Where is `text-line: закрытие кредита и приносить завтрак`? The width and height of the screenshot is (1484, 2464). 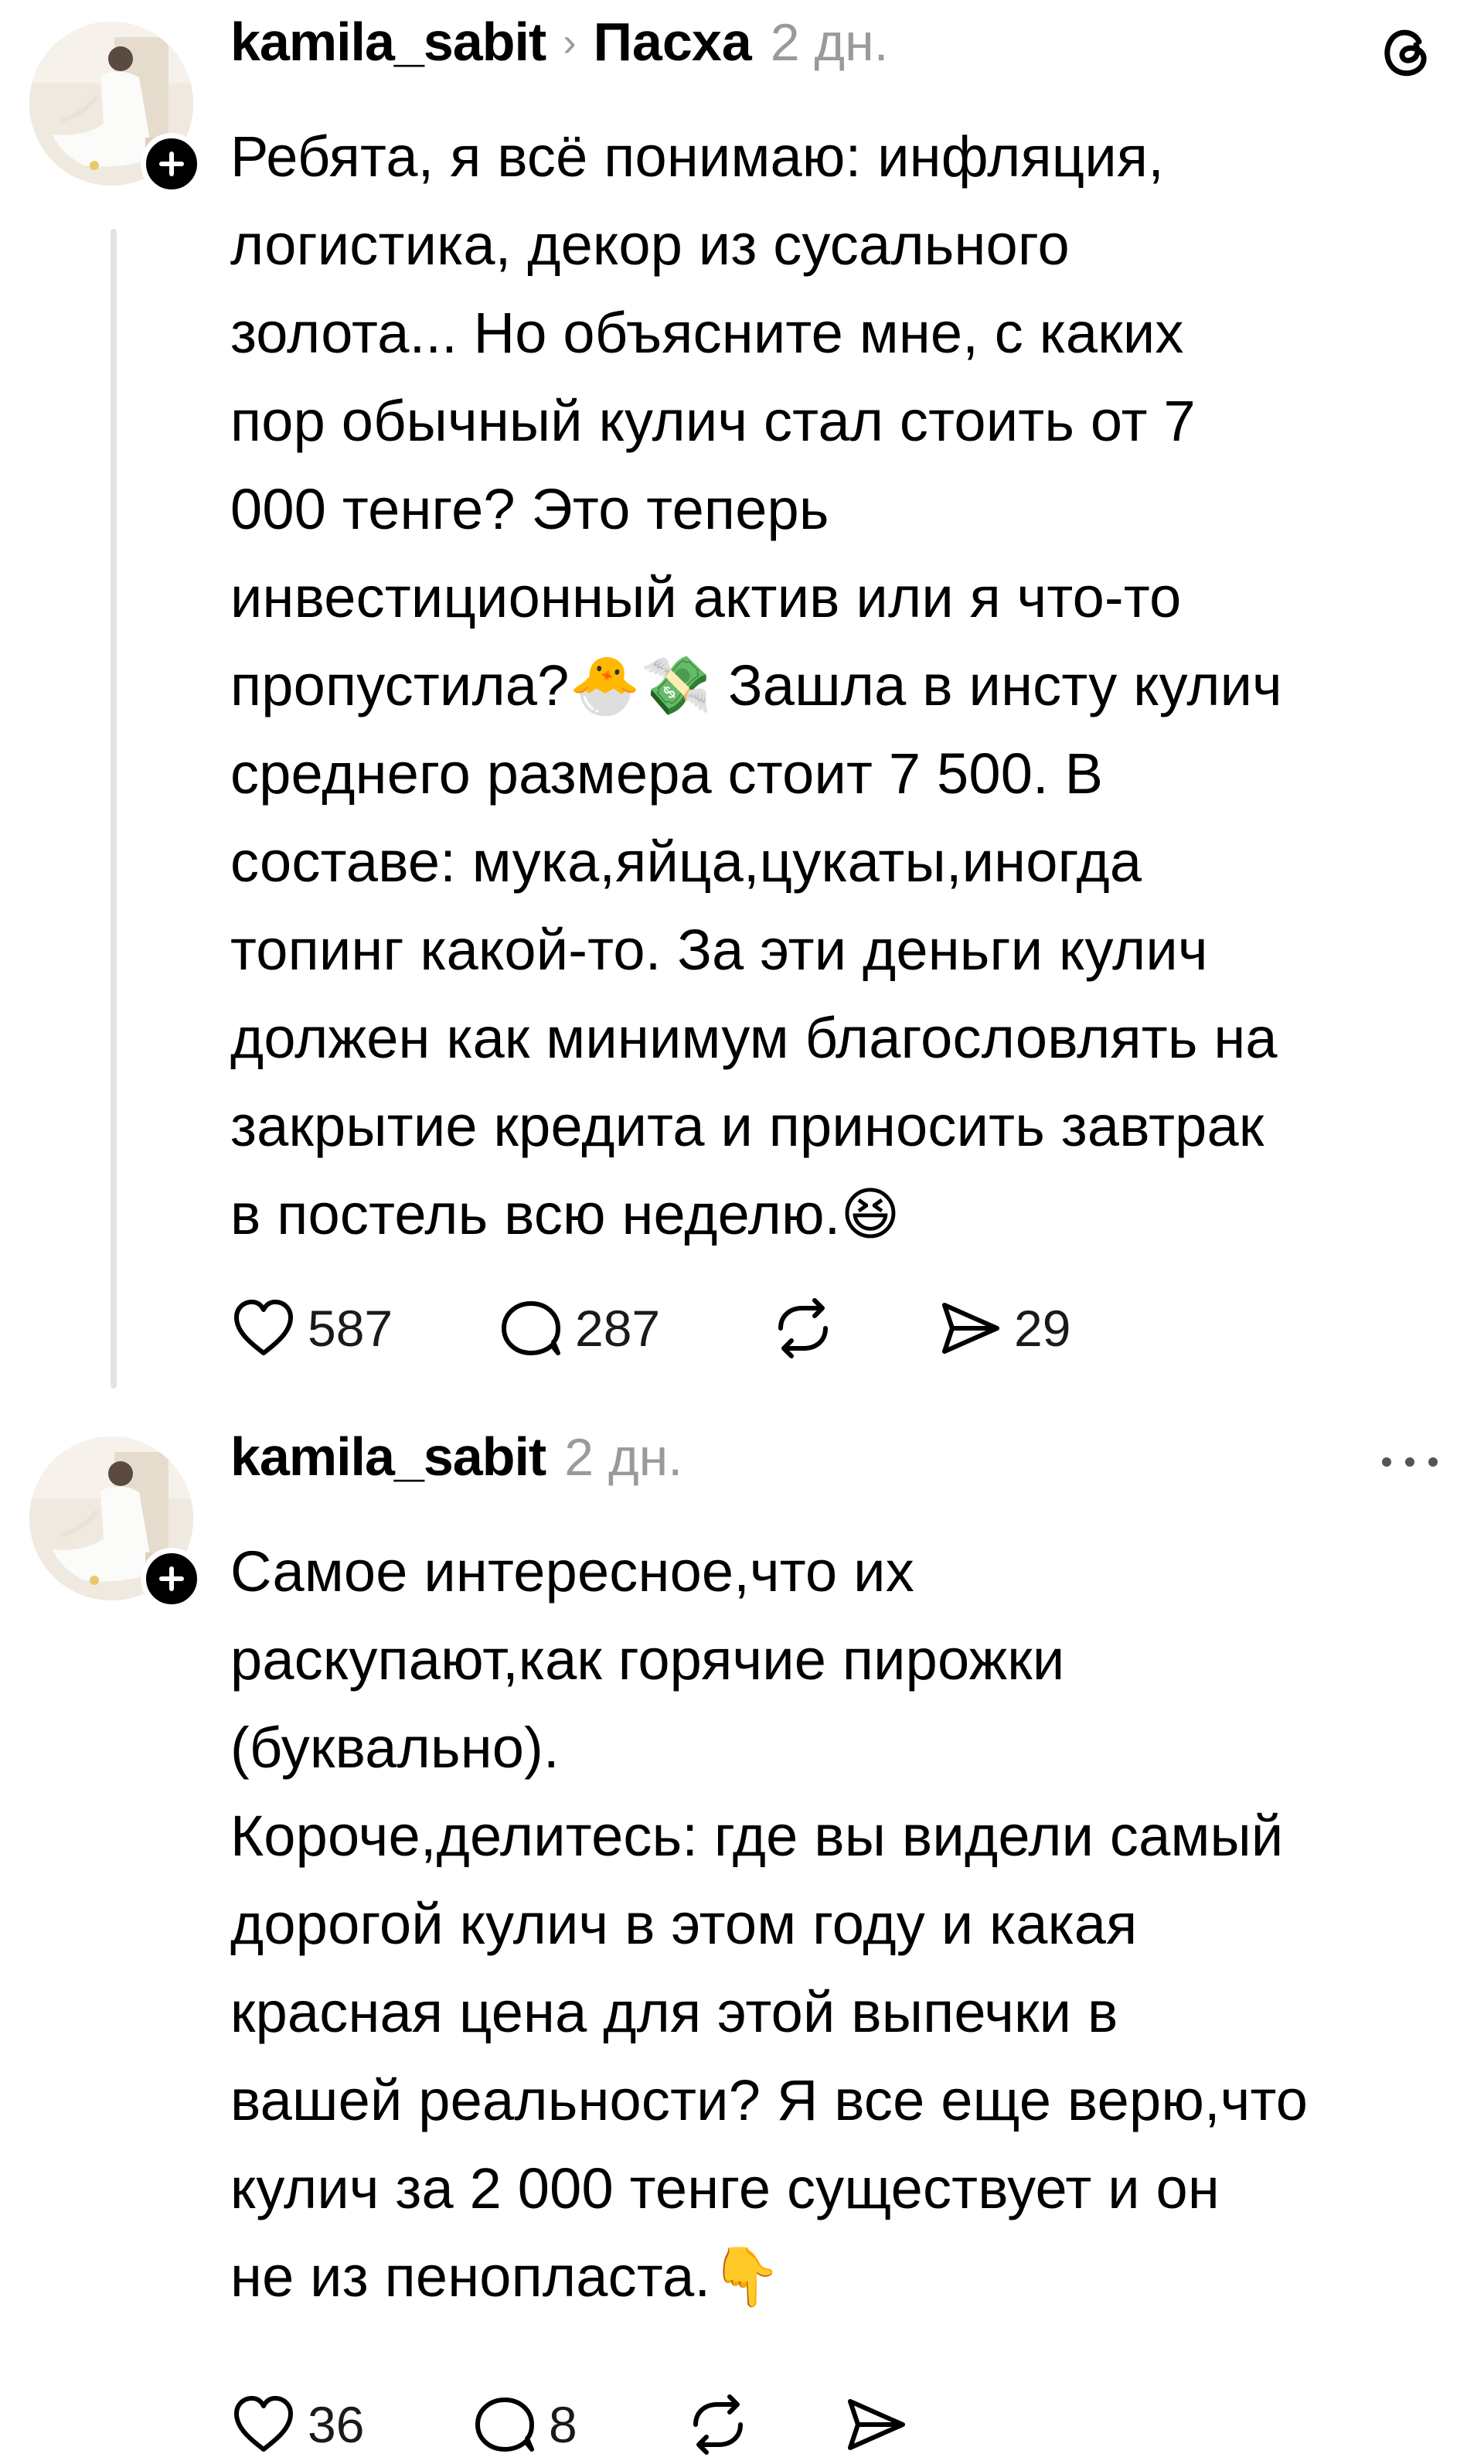 text-line: закрытие кредита и приносить завтрак is located at coordinates (747, 1126).